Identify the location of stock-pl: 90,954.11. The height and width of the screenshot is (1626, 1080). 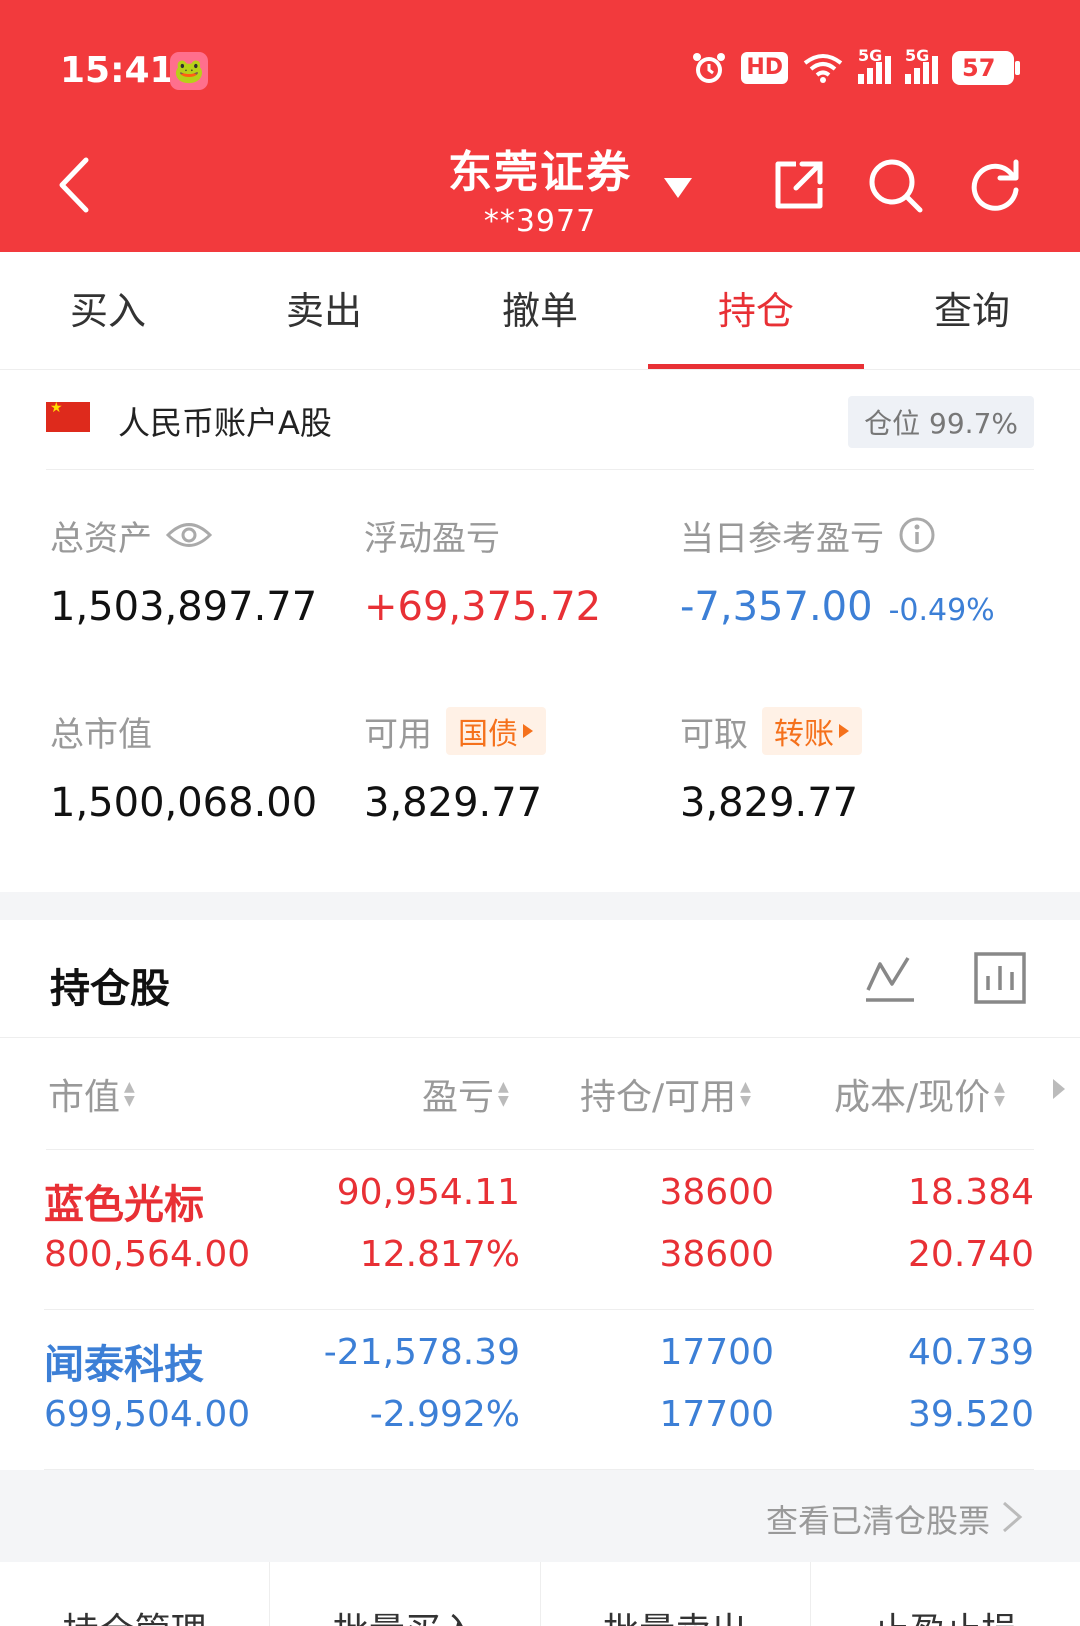
(428, 1192).